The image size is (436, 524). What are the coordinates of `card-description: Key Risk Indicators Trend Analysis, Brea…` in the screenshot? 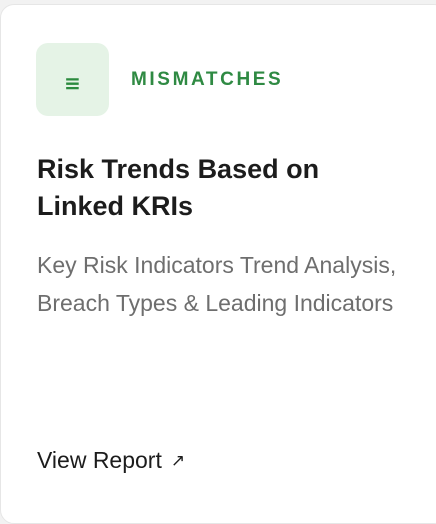 It's located at (217, 284).